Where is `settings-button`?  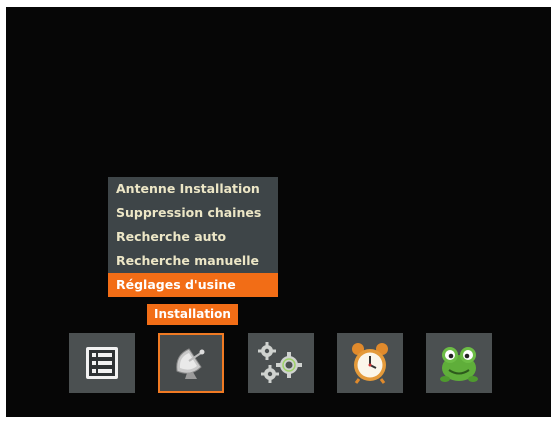 settings-button is located at coordinates (281, 363).